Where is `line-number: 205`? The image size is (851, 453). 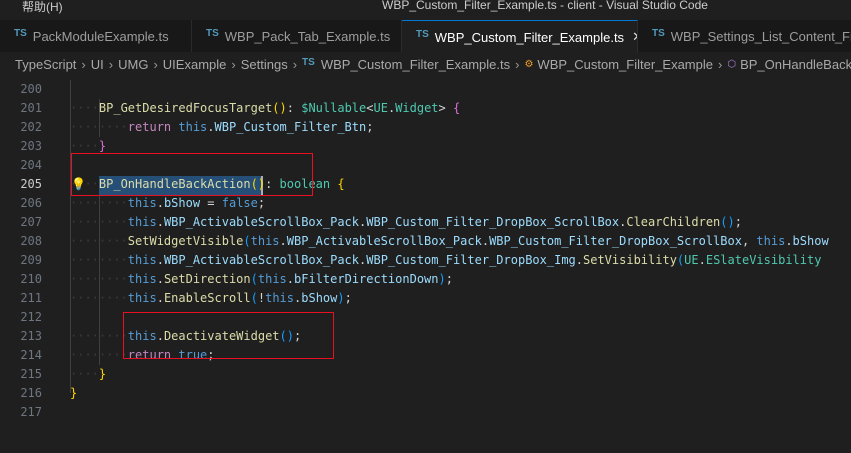
line-number: 205 is located at coordinates (31, 184).